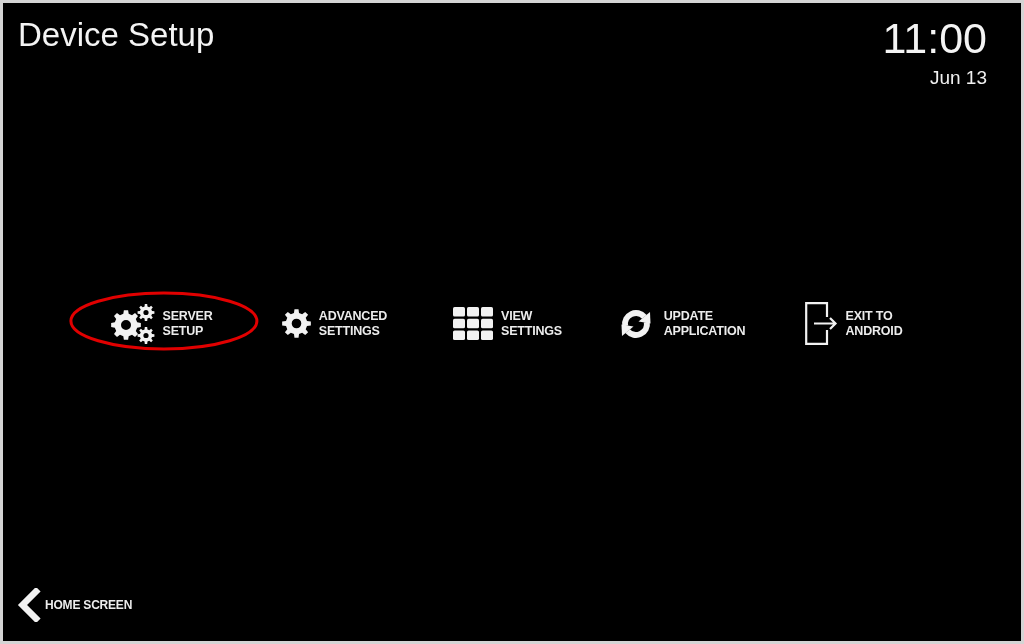 The width and height of the screenshot is (1024, 644). I want to click on menu-button: VIEW SETTINGS, so click(507, 323).